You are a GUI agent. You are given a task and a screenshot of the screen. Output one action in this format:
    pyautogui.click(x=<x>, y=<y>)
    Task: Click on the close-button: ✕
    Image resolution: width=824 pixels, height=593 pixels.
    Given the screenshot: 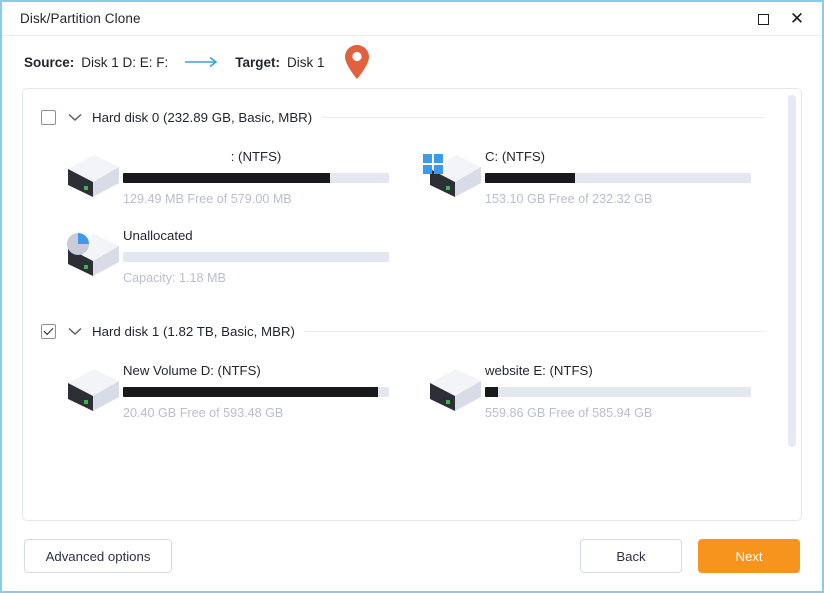 What is the action you would take?
    pyautogui.click(x=797, y=19)
    